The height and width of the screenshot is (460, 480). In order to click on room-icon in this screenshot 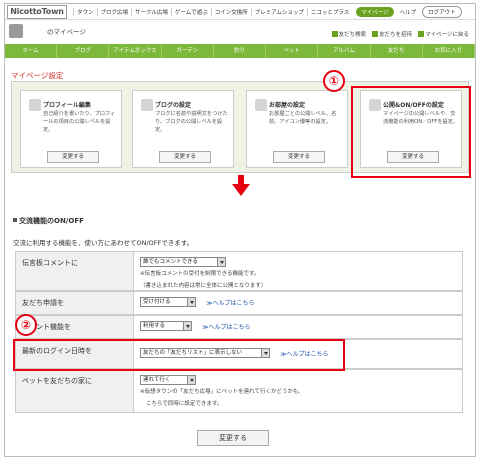, I will do `click(261, 105)`.